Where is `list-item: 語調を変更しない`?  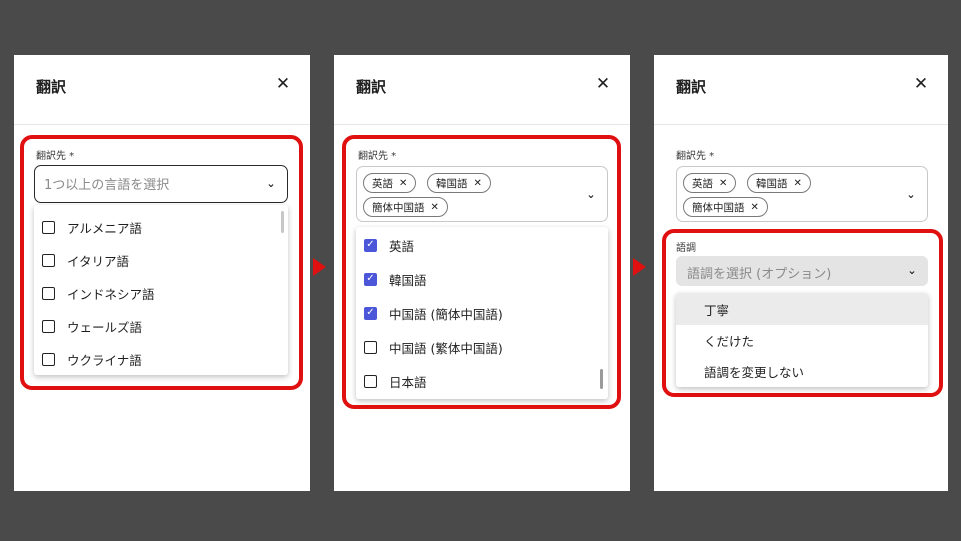 list-item: 語調を変更しない is located at coordinates (802, 371).